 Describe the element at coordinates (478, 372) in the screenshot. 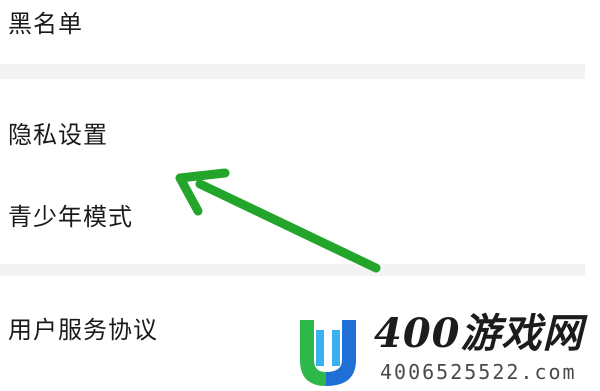

I see `watermark-phone: 4006525522.com` at that location.